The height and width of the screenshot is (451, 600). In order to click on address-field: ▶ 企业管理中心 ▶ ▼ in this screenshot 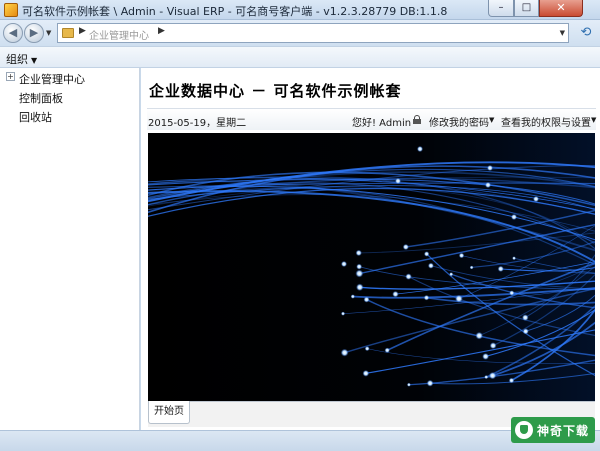, I will do `click(313, 33)`.